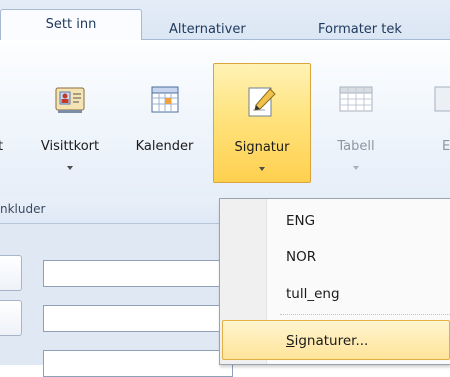  Describe the element at coordinates (23, 209) in the screenshot. I see `group-label-inkluder: nkluder` at that location.